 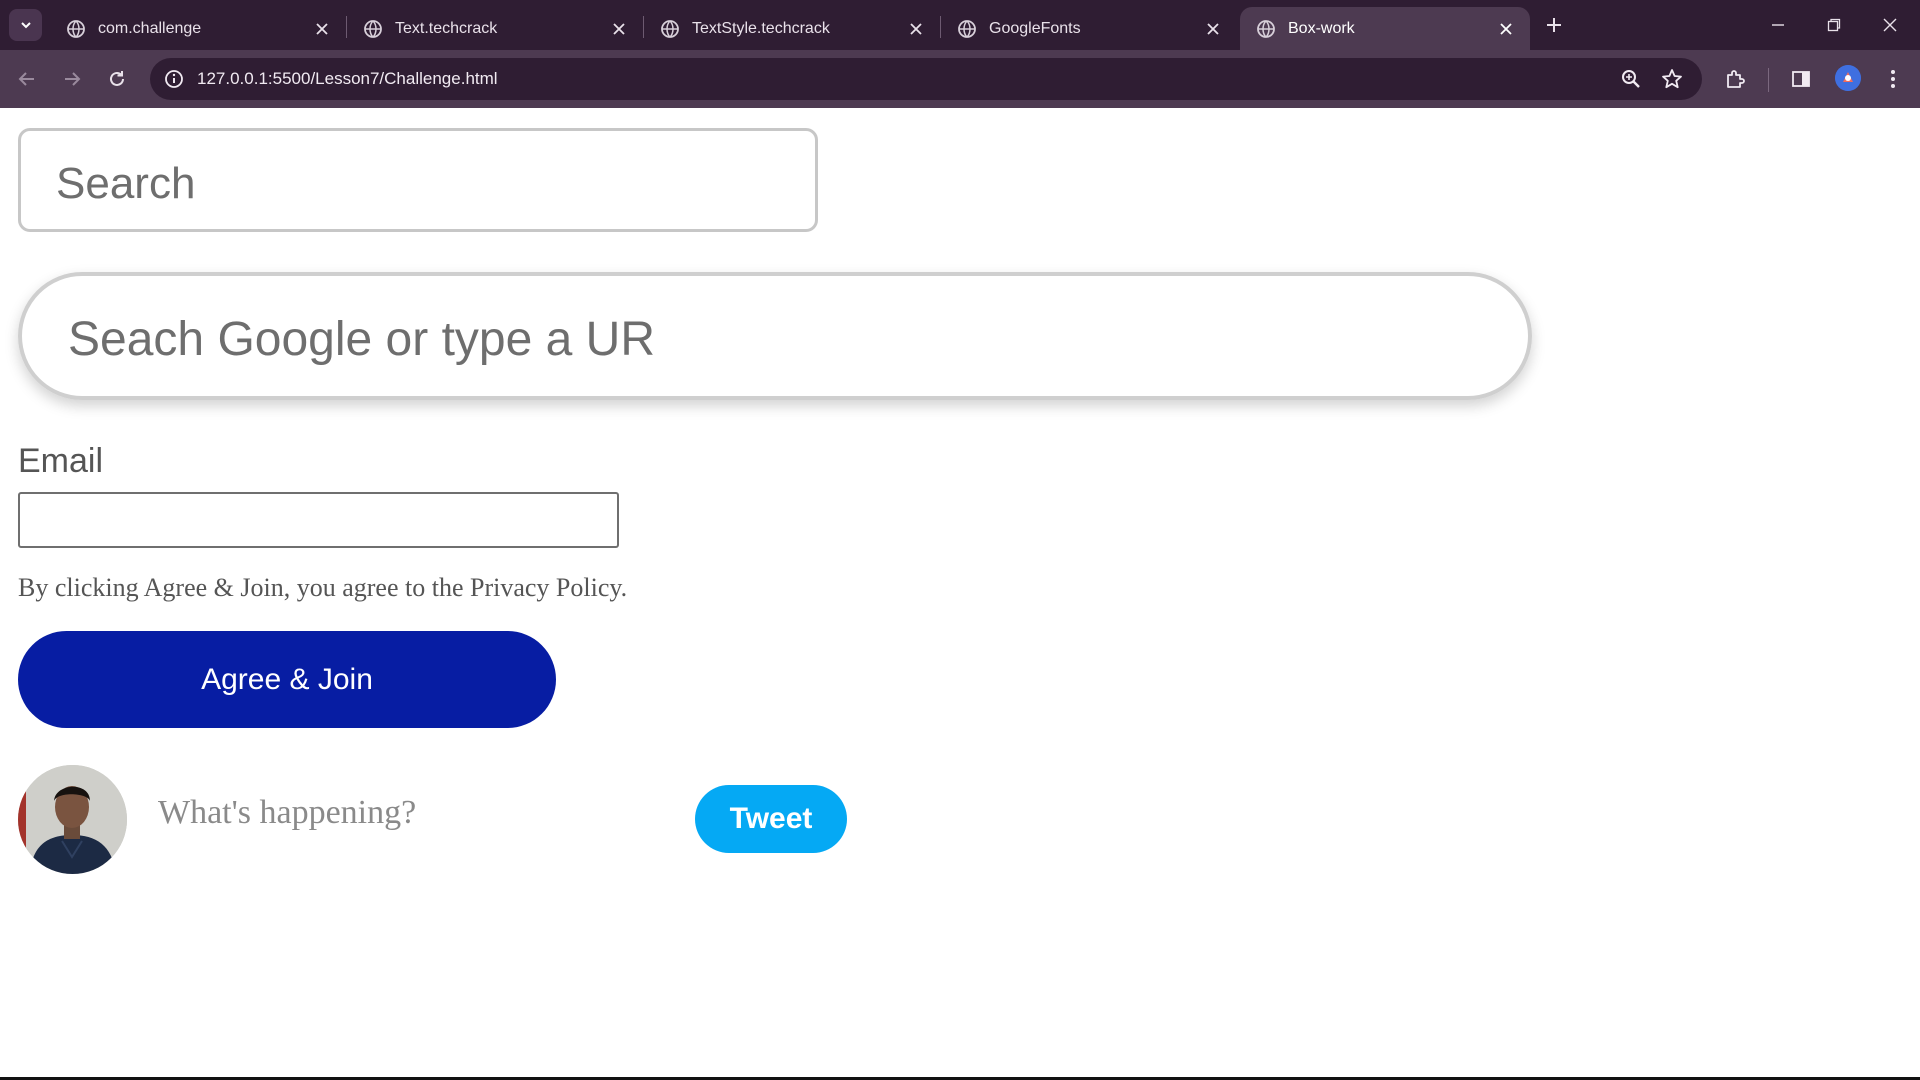 I want to click on tweet-compose-input: What's happening?, so click(x=287, y=813).